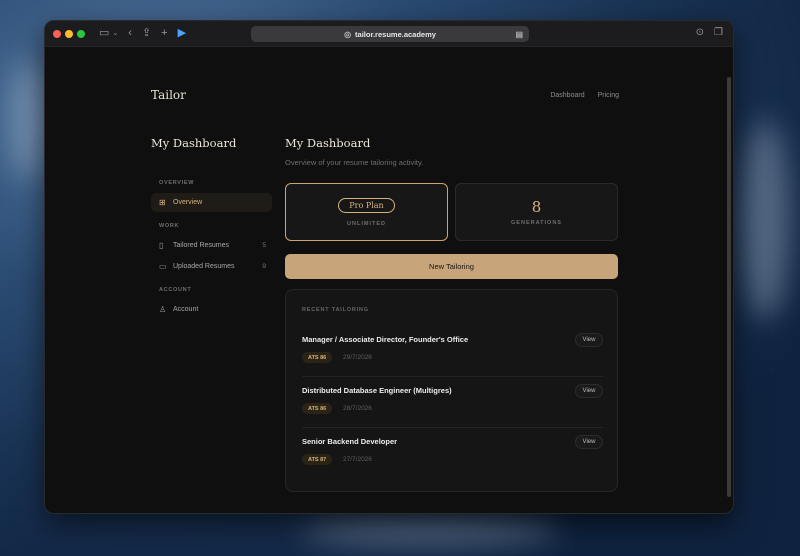 Image resolution: width=800 pixels, height=556 pixels. What do you see at coordinates (718, 32) in the screenshot?
I see `tabs-overview-icon: ❐` at bounding box center [718, 32].